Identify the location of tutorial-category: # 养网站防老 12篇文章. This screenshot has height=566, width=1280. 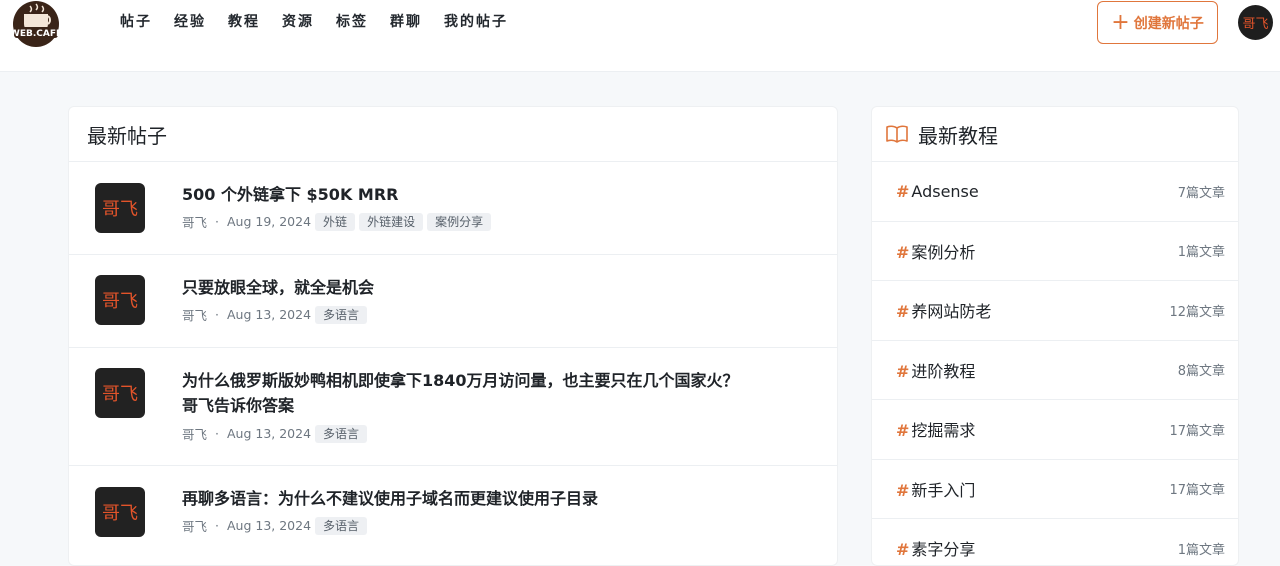
(1055, 311).